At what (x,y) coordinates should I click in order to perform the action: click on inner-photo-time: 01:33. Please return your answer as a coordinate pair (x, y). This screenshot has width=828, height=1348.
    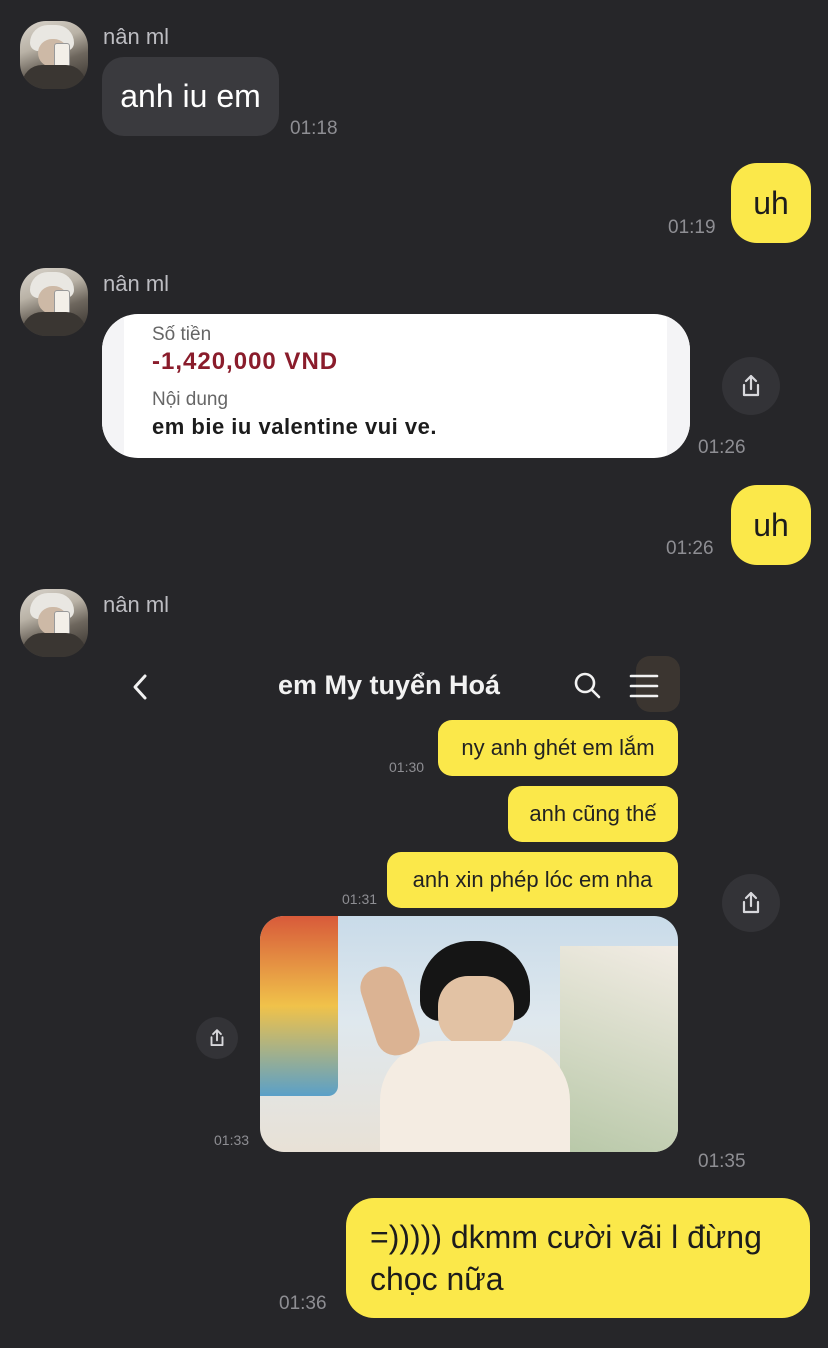
    Looking at the image, I should click on (232, 1140).